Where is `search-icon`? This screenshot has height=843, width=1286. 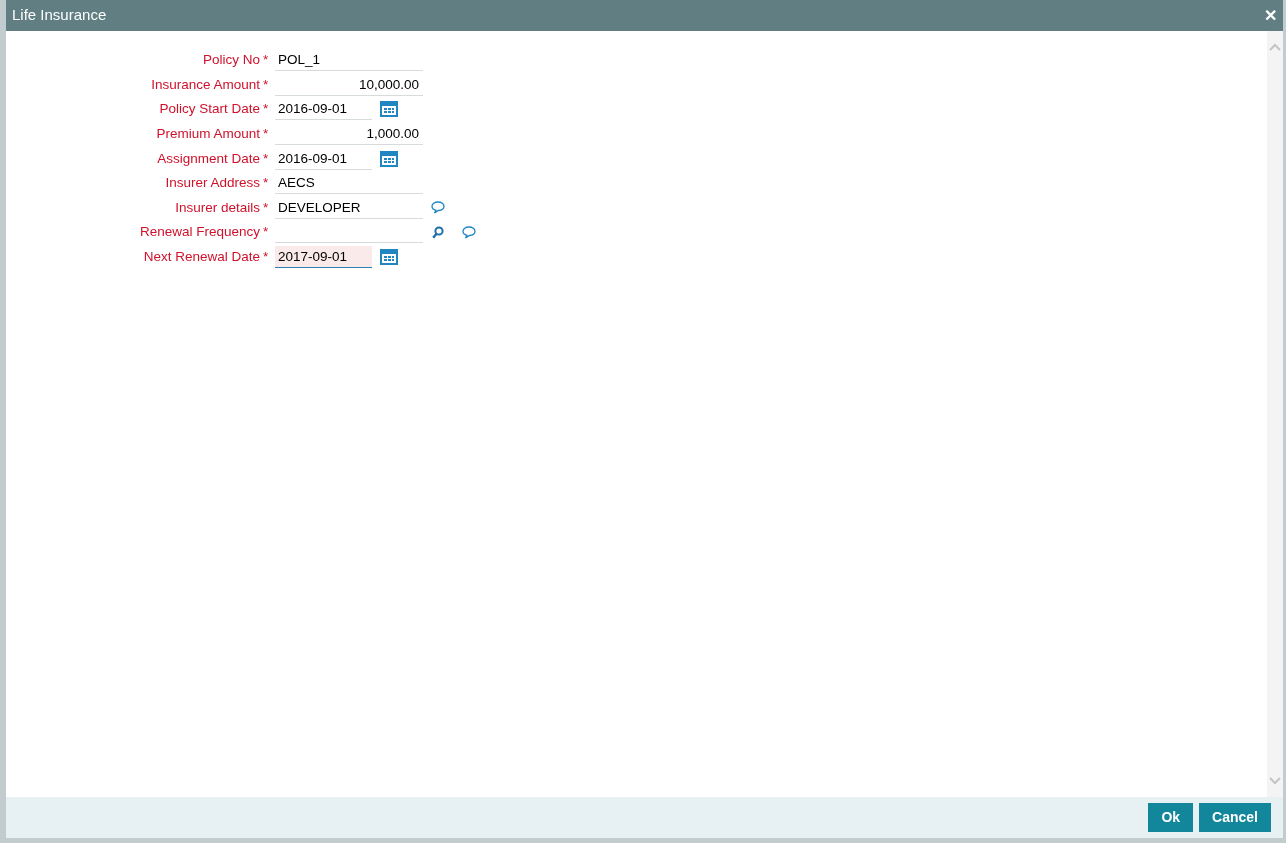 search-icon is located at coordinates (438, 232).